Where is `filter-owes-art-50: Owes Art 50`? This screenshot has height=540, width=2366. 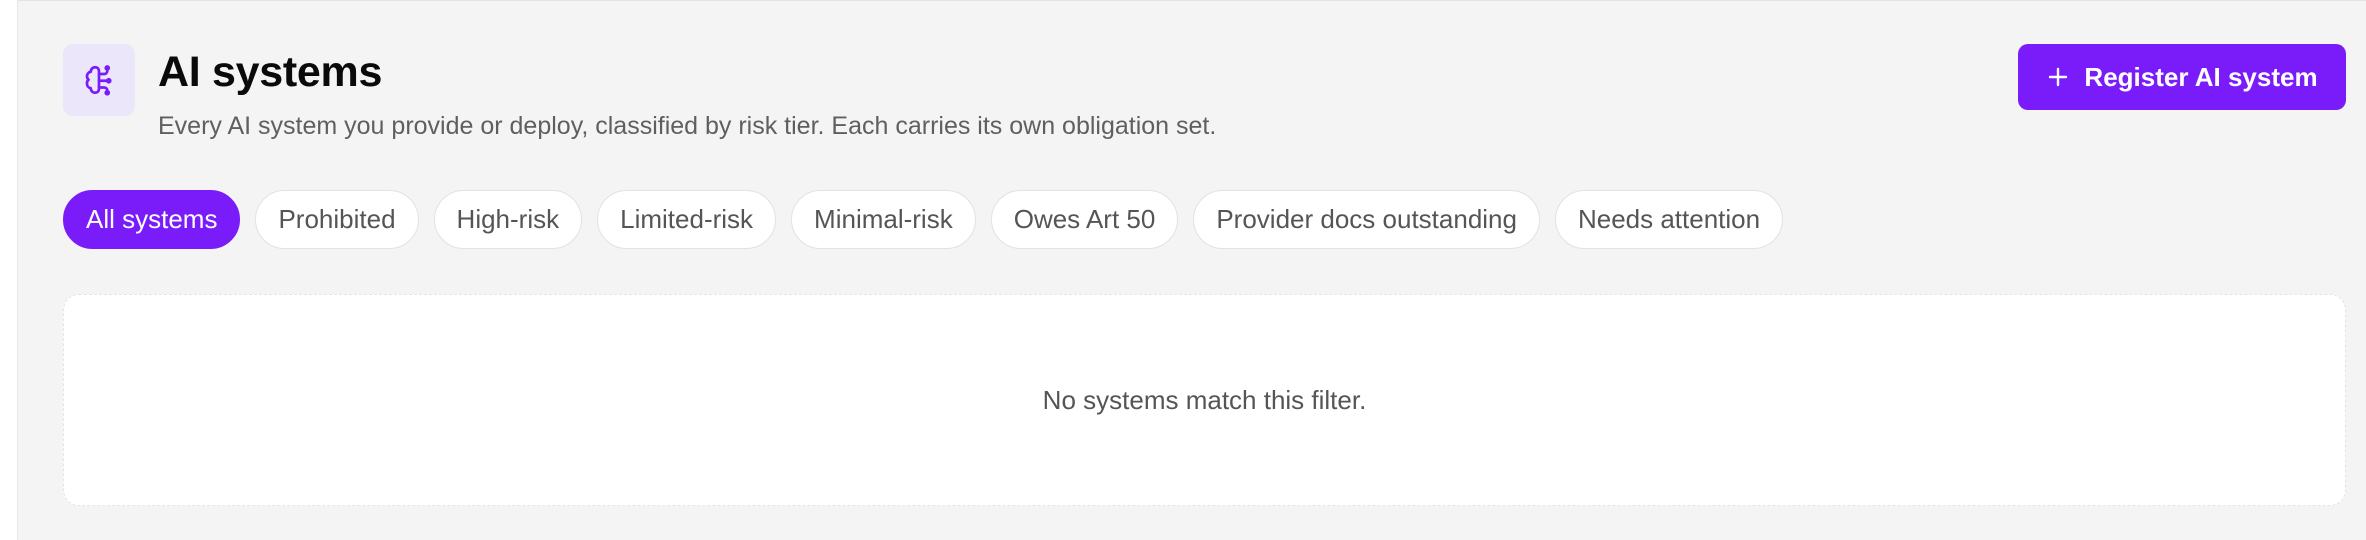
filter-owes-art-50: Owes Art 50 is located at coordinates (1084, 219).